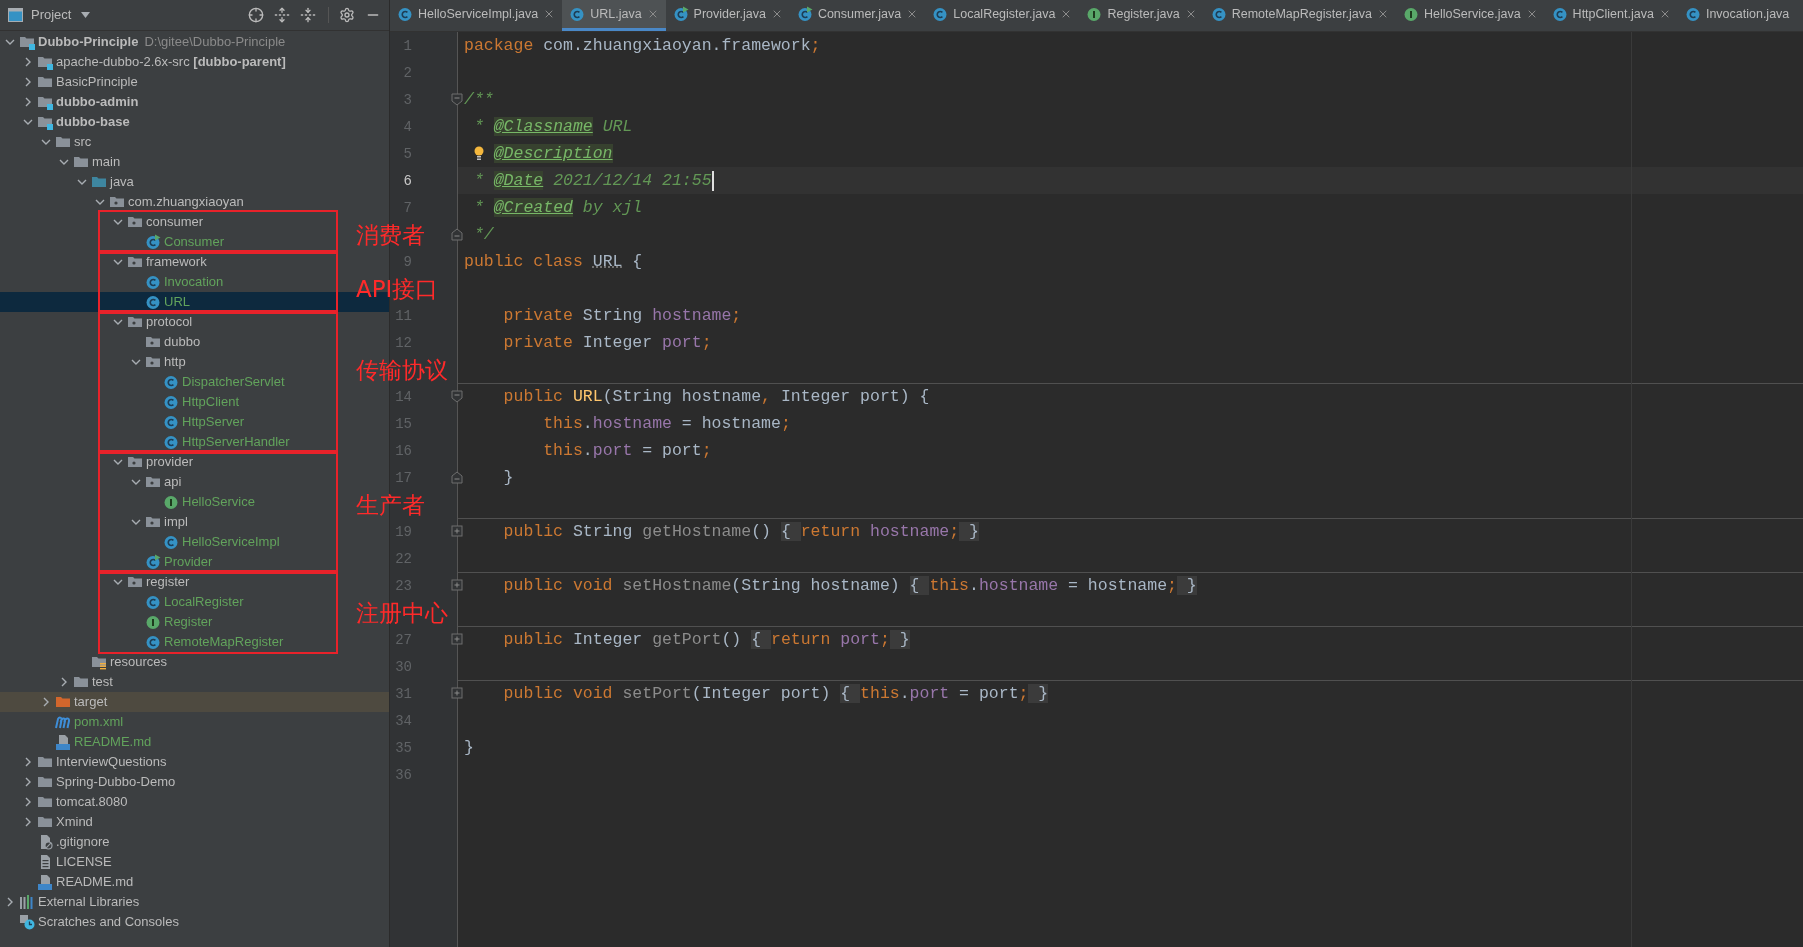  What do you see at coordinates (151, 462) in the screenshot?
I see `tree-item: provider` at bounding box center [151, 462].